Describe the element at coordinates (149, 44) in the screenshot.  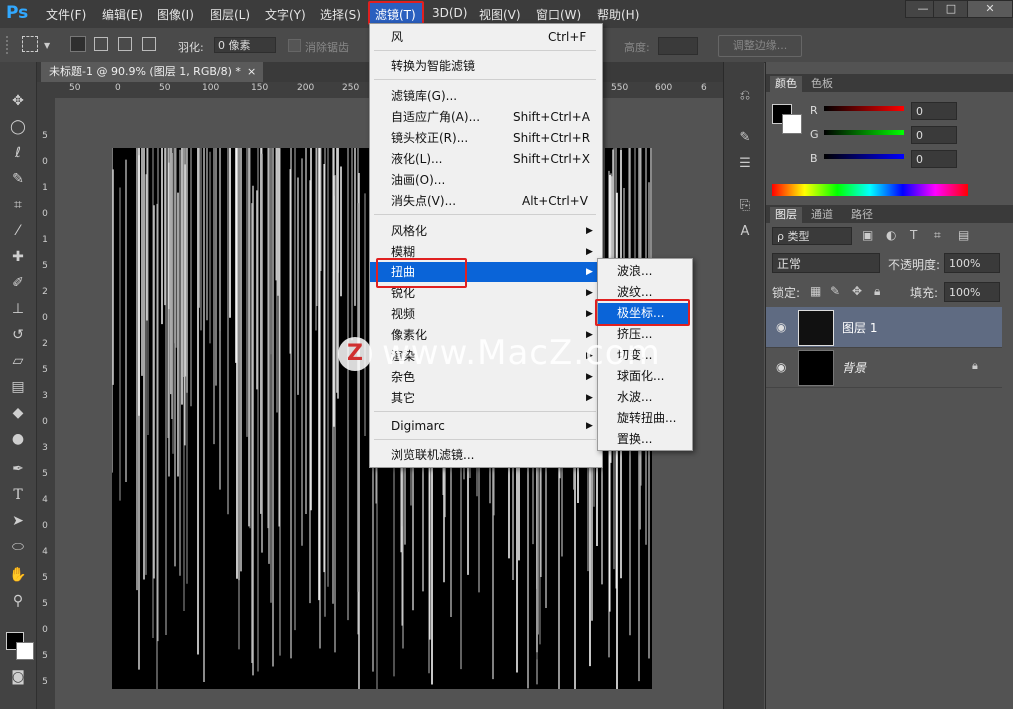
I see `intersect-selection-icon` at that location.